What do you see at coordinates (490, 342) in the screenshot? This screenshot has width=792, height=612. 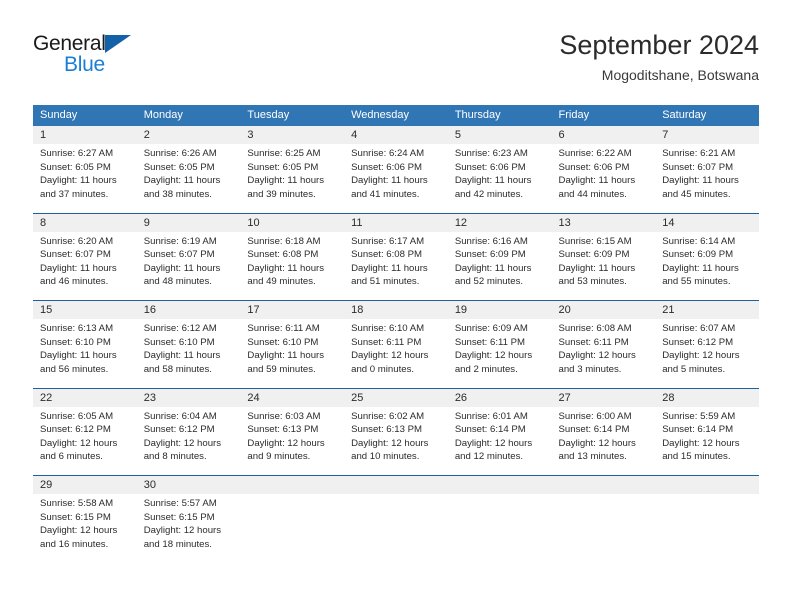 I see `sunset-text: Sunset: 6:11 PM` at bounding box center [490, 342].